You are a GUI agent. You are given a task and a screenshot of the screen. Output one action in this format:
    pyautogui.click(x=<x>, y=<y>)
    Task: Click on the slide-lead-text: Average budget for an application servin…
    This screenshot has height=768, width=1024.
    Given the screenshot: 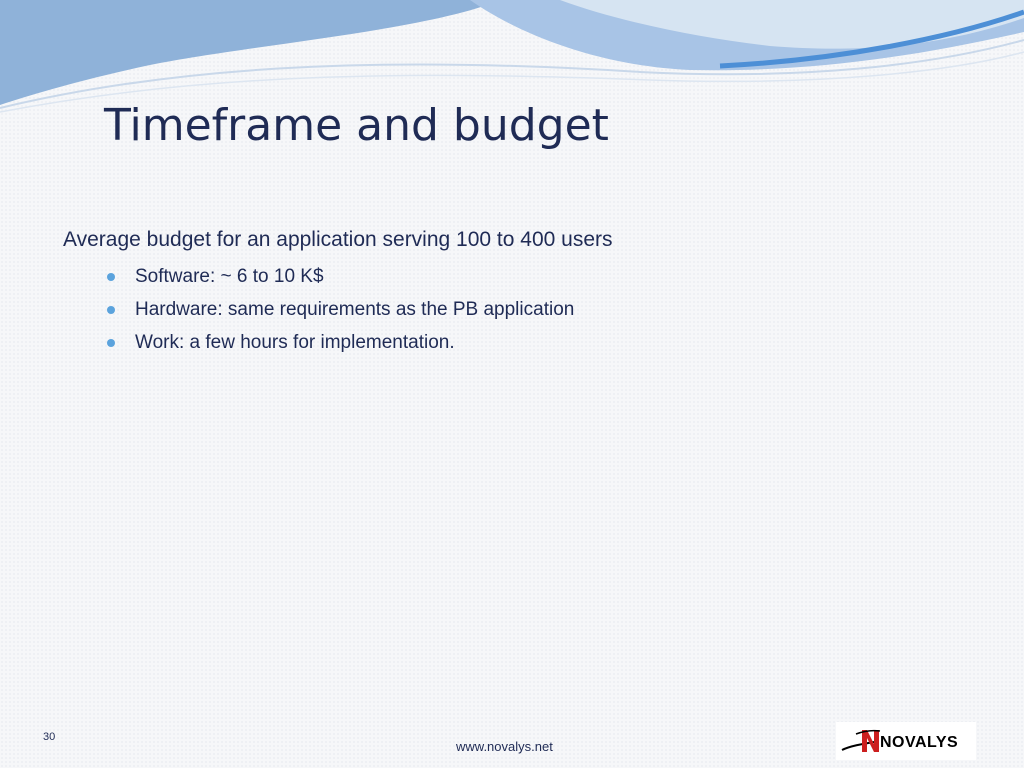 What is the action you would take?
    pyautogui.click(x=338, y=239)
    